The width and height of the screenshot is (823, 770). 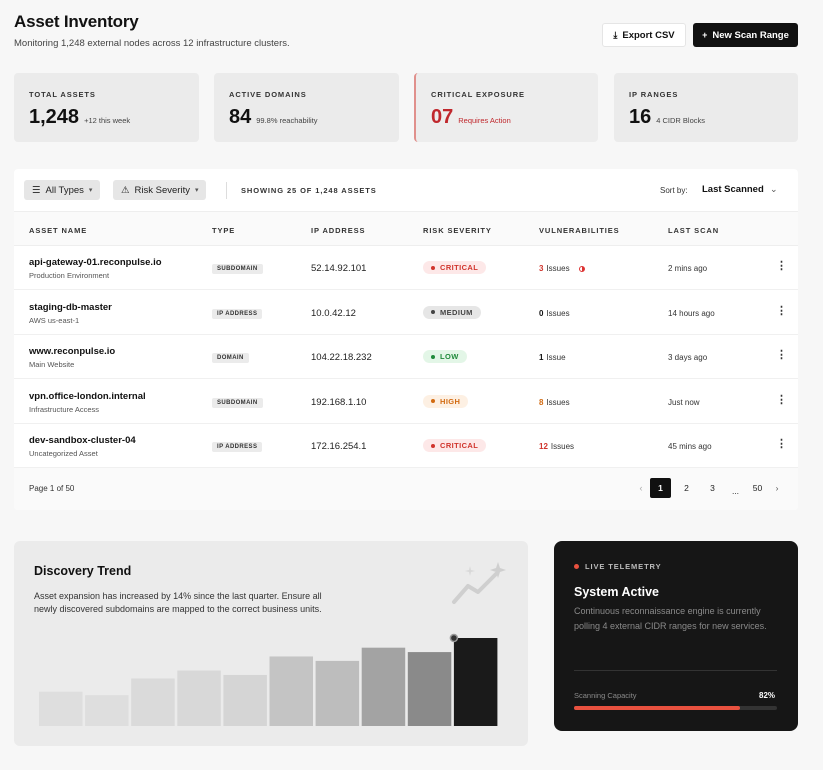 I want to click on download-icon: ⤓, so click(x=615, y=34).